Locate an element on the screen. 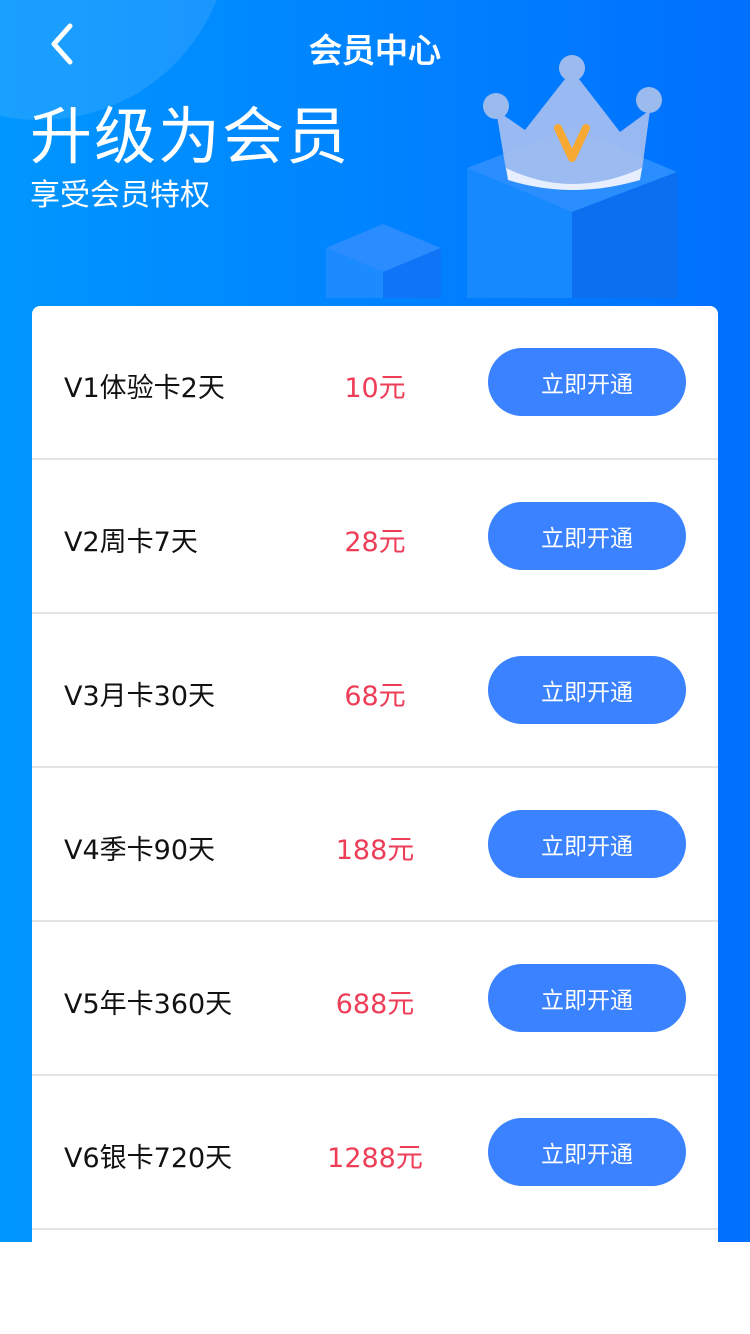 The height and width of the screenshot is (1334, 750). plan-name: V3月卡30天 is located at coordinates (140, 696).